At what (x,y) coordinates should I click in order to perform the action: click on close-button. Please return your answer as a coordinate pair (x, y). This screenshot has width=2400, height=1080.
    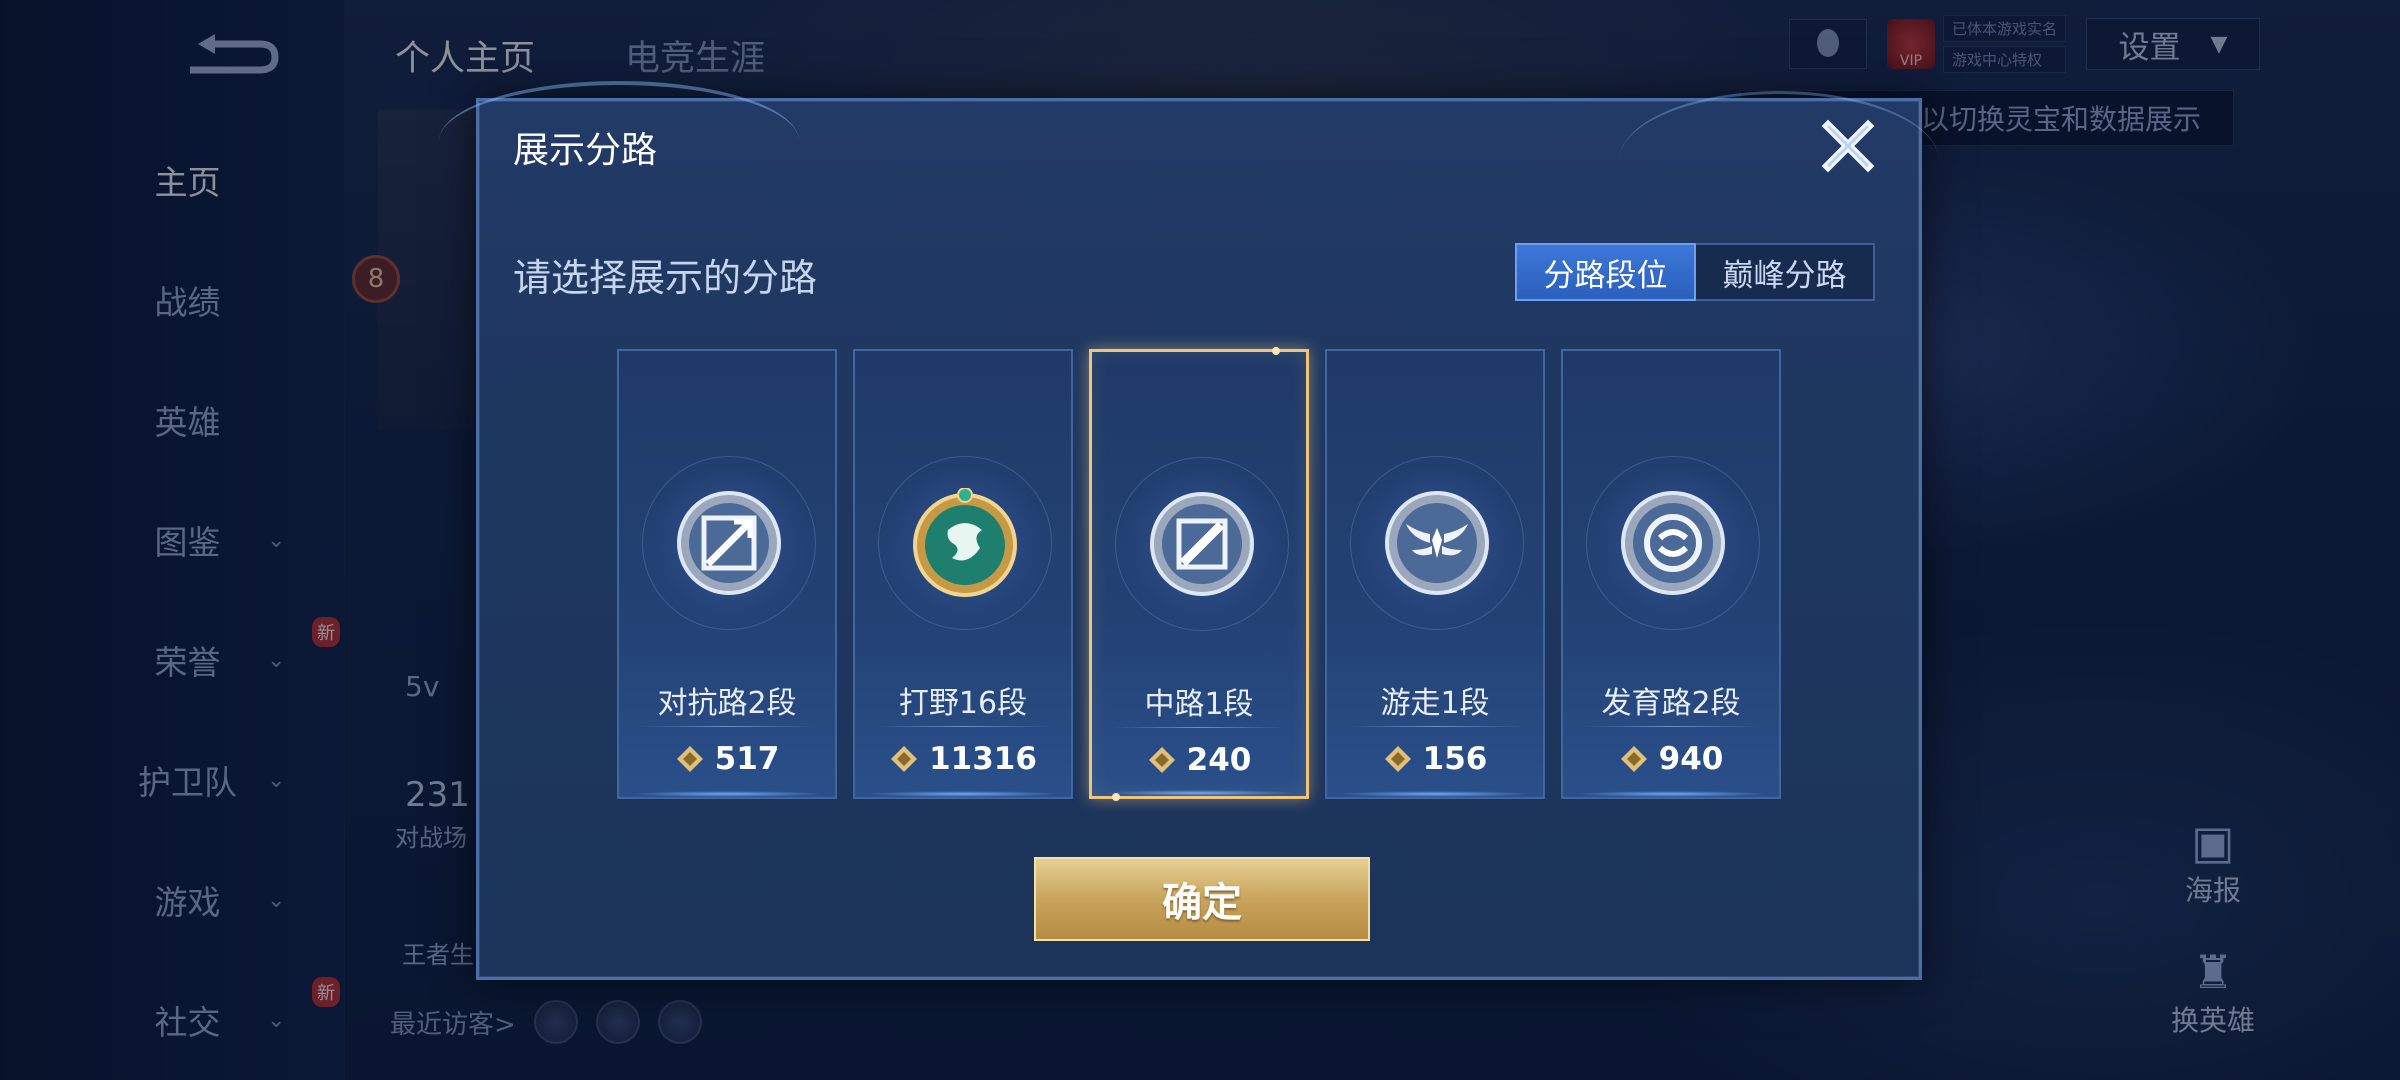
    Looking at the image, I should click on (1848, 146).